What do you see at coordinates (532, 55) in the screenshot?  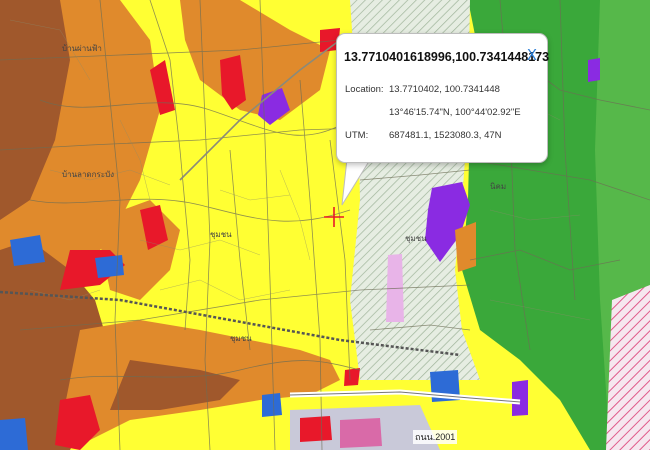 I see `close-icon: X` at bounding box center [532, 55].